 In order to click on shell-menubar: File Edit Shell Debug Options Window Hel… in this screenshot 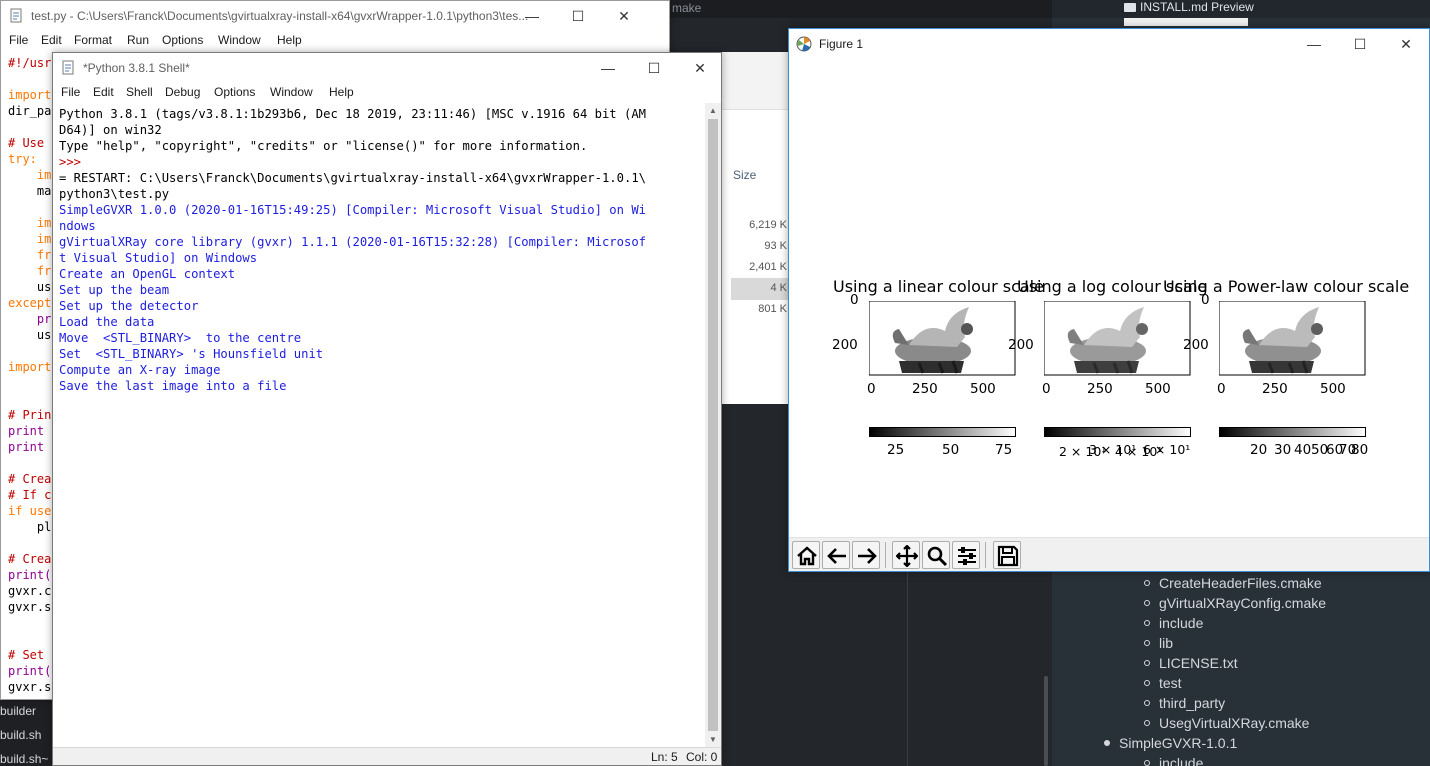, I will do `click(387, 93)`.